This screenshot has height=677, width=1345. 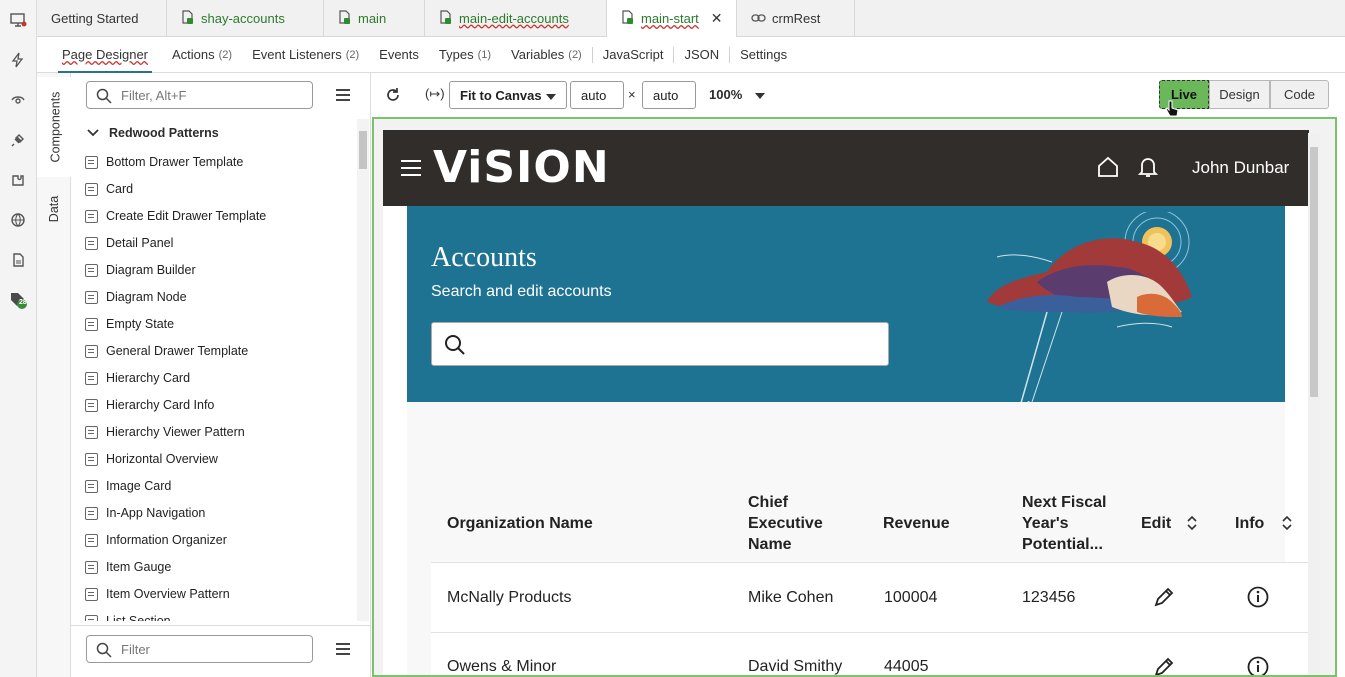 What do you see at coordinates (785, 523) in the screenshot?
I see `column-header-ceo-line2: Executive` at bounding box center [785, 523].